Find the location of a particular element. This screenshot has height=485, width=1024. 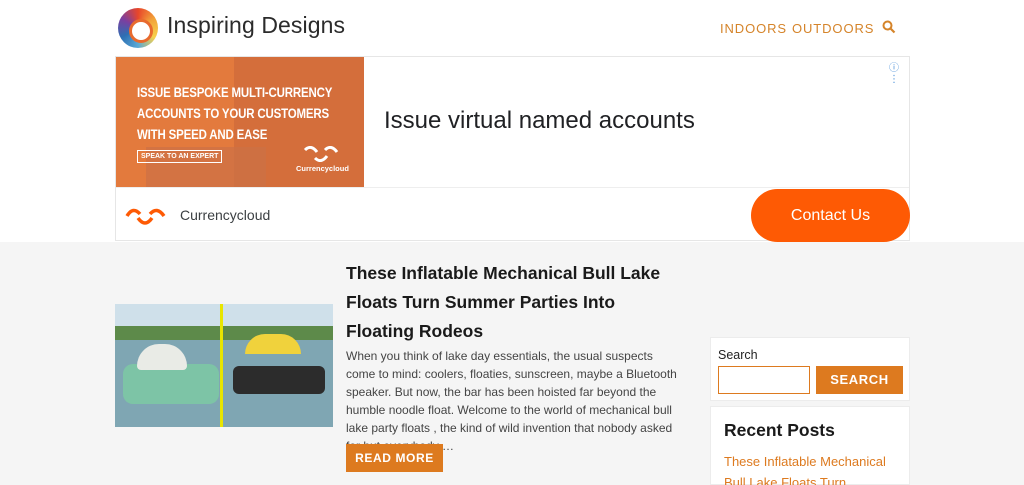

image-treeline is located at coordinates (224, 333).